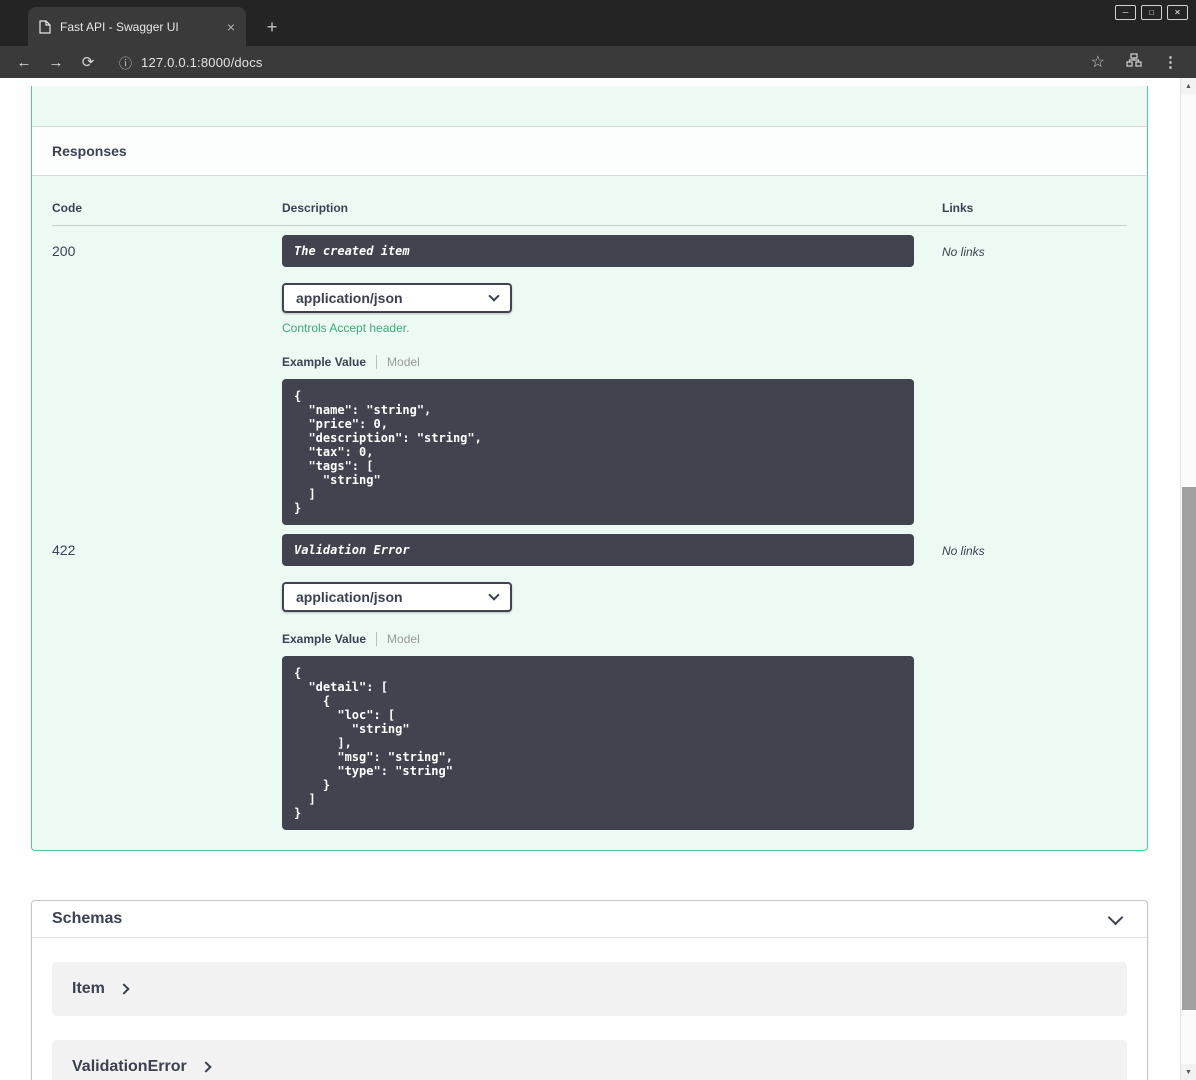 The image size is (1196, 1080). I want to click on scrollbar: ▲ ▼, so click(1188, 579).